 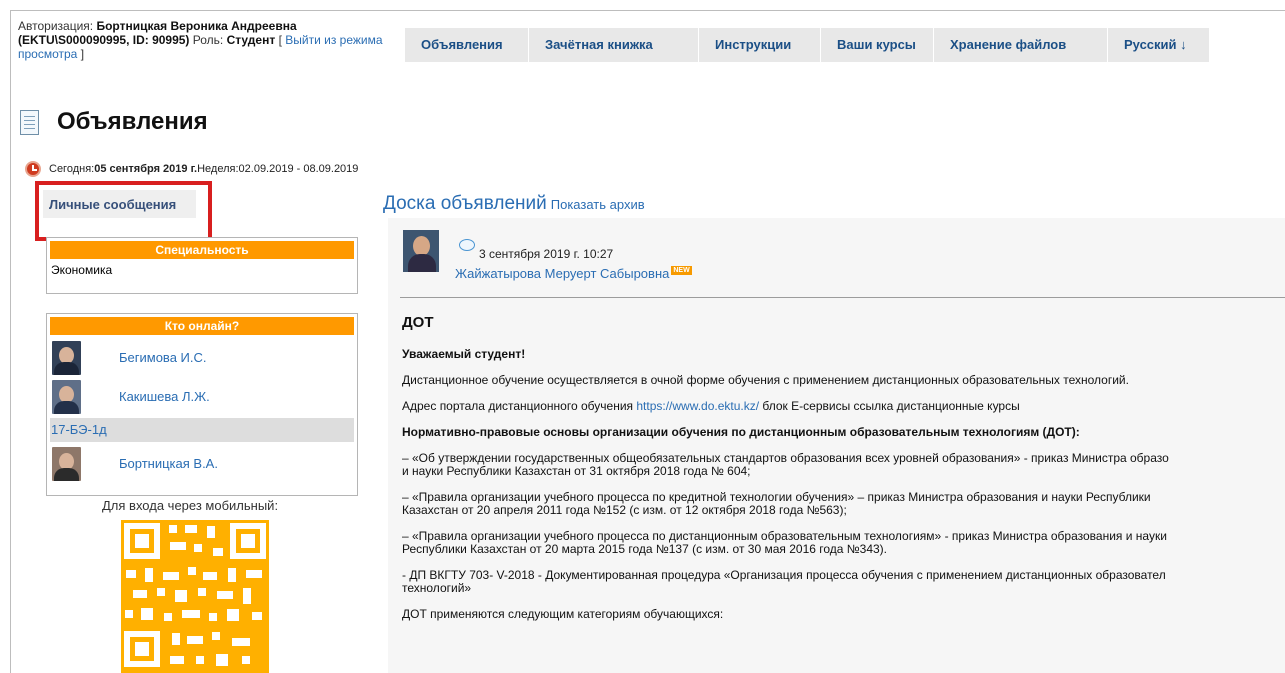 I want to click on nav-language: Русский ↓, so click(x=1159, y=45).